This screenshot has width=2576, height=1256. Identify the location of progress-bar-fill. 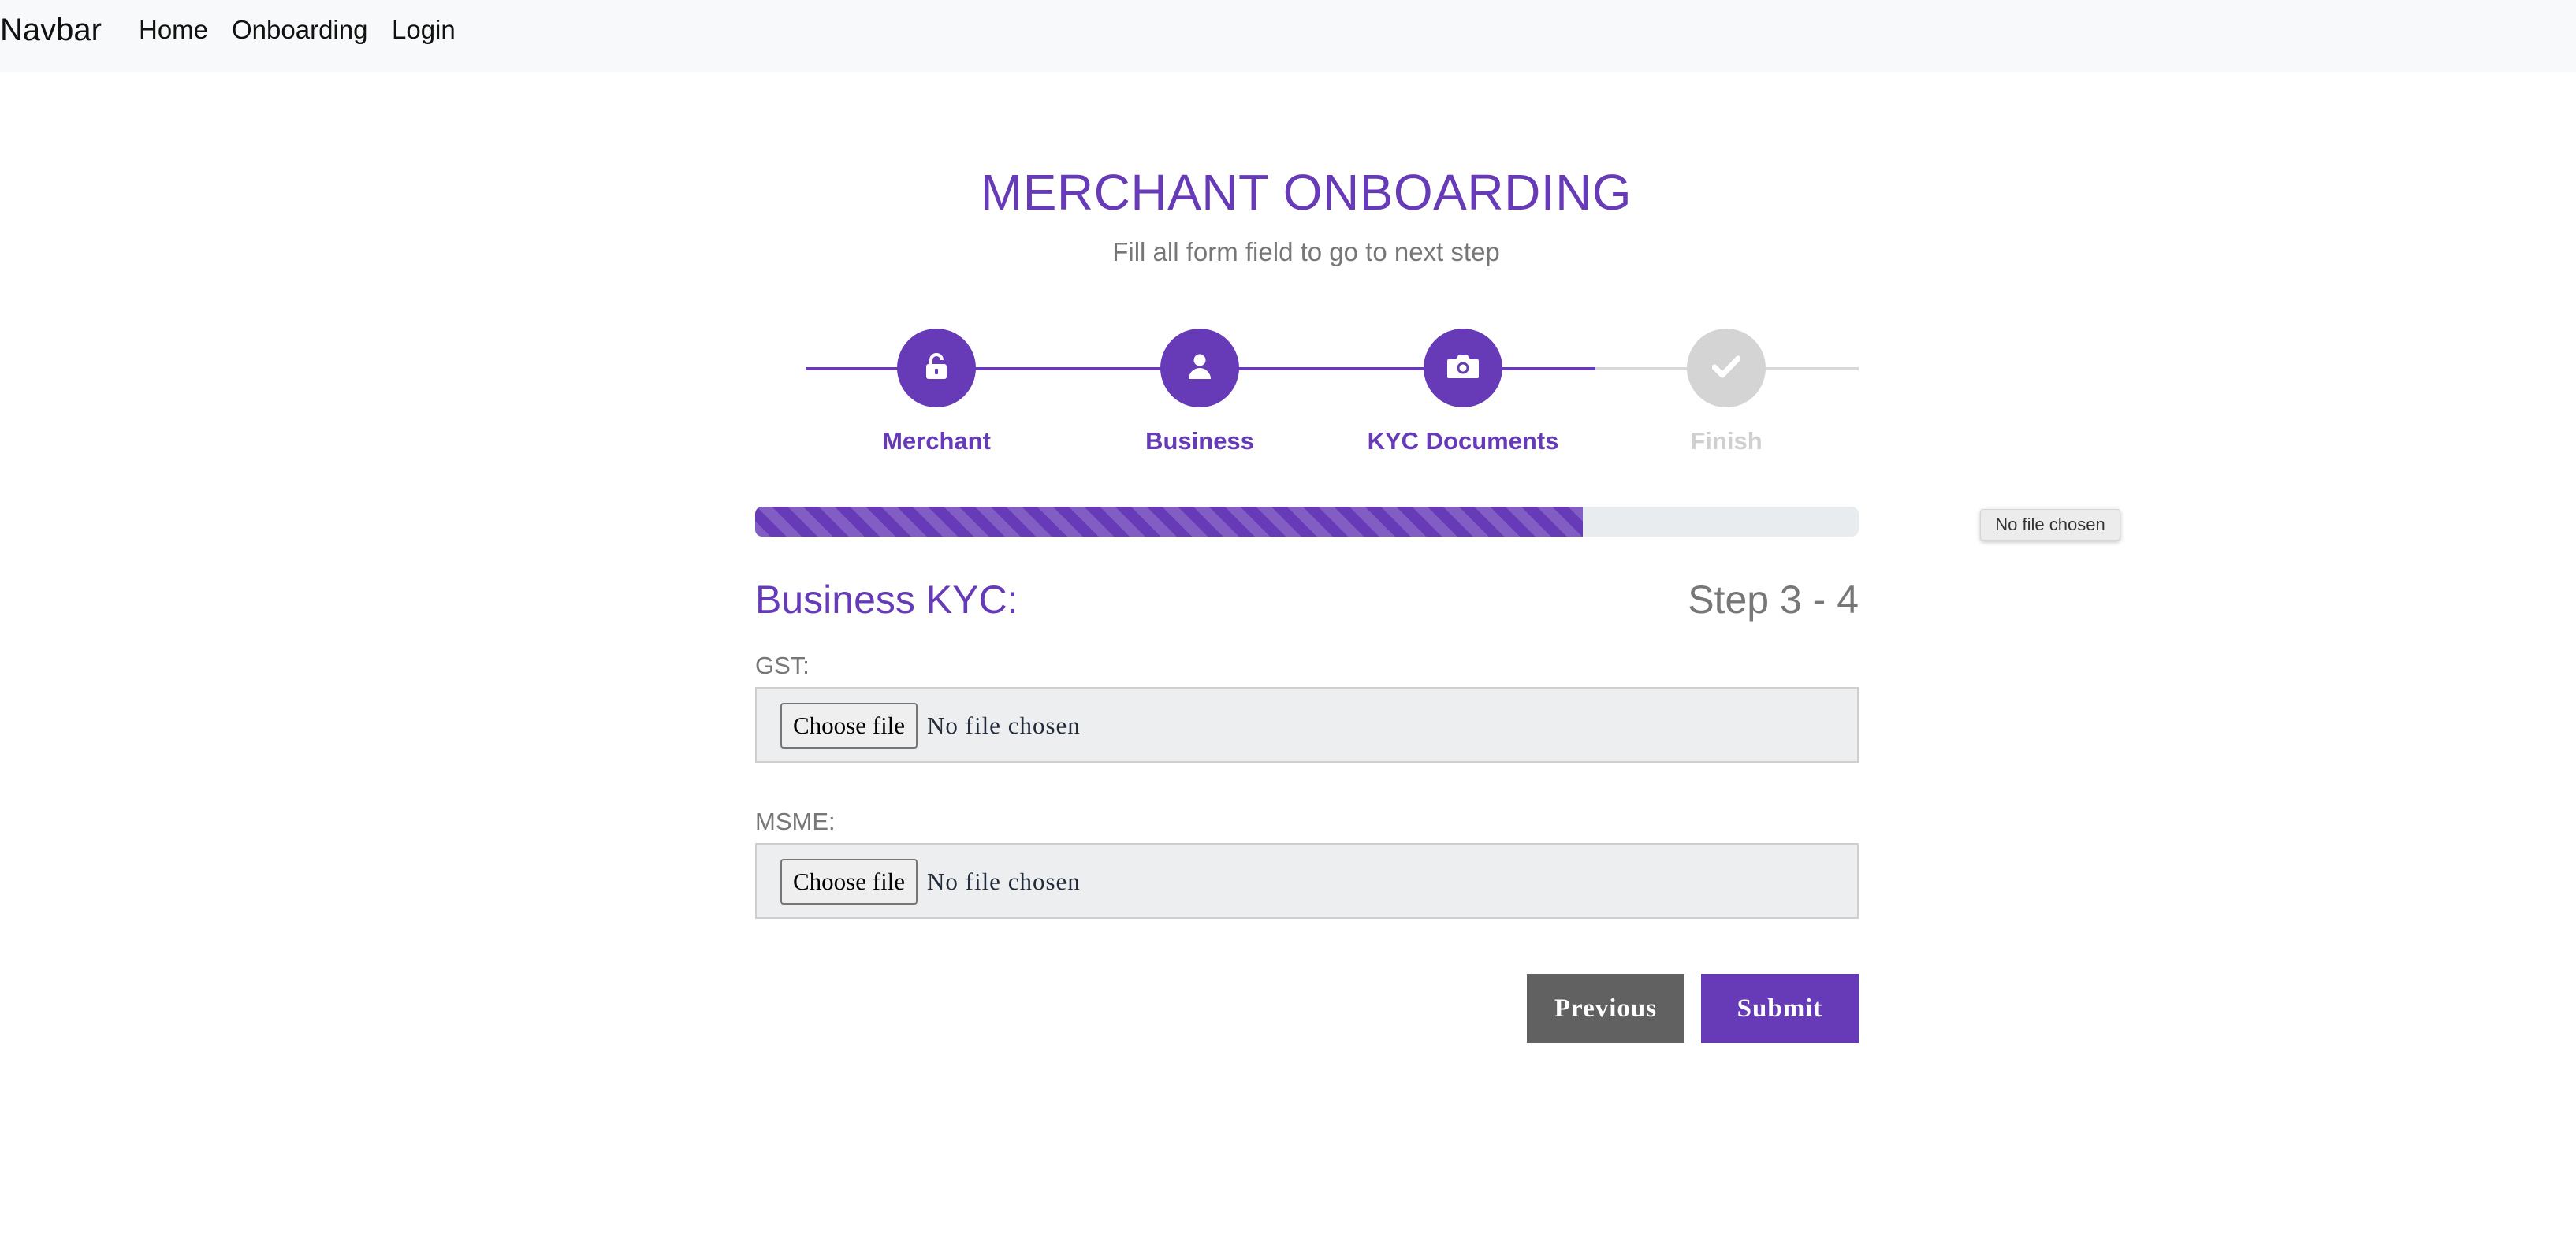
(1169, 522).